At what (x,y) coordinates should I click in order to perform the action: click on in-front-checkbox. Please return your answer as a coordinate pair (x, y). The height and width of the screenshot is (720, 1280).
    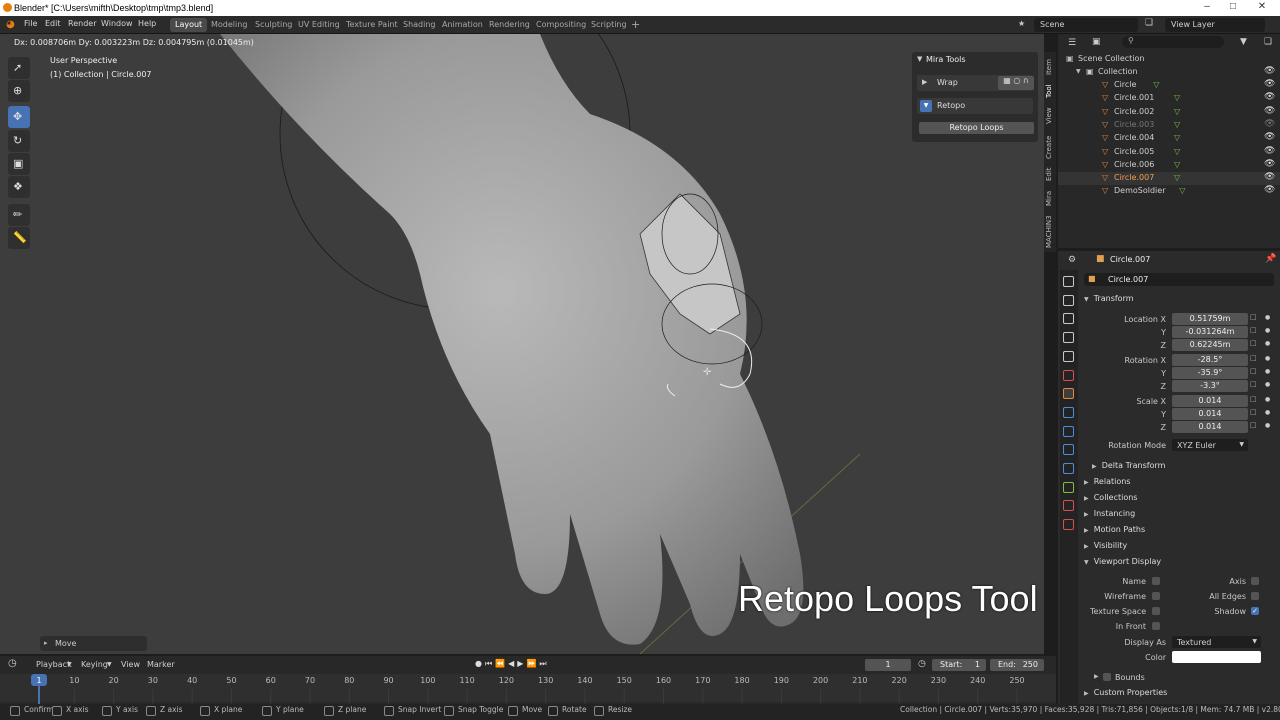
    Looking at the image, I should click on (1156, 626).